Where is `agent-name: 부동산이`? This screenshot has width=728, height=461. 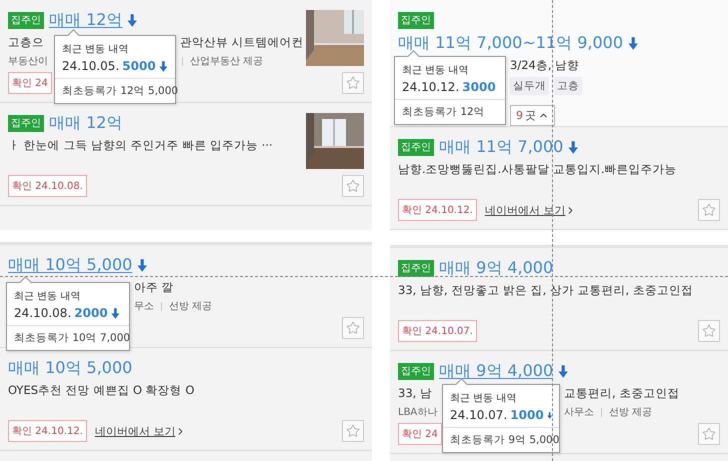 agent-name: 부동산이 is located at coordinates (28, 61).